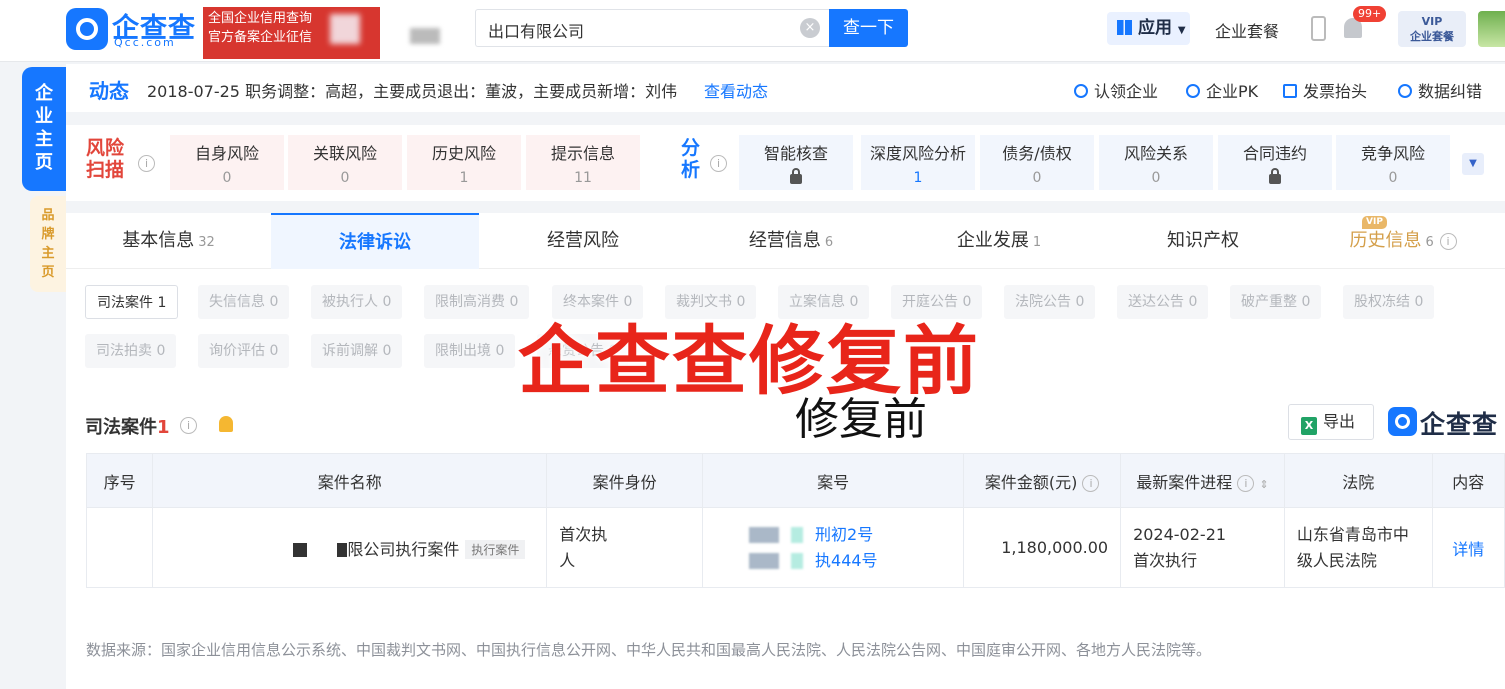  Describe the element at coordinates (132, 302) in the screenshot. I see `chip-judicial-cases: 司法案件 1` at that location.